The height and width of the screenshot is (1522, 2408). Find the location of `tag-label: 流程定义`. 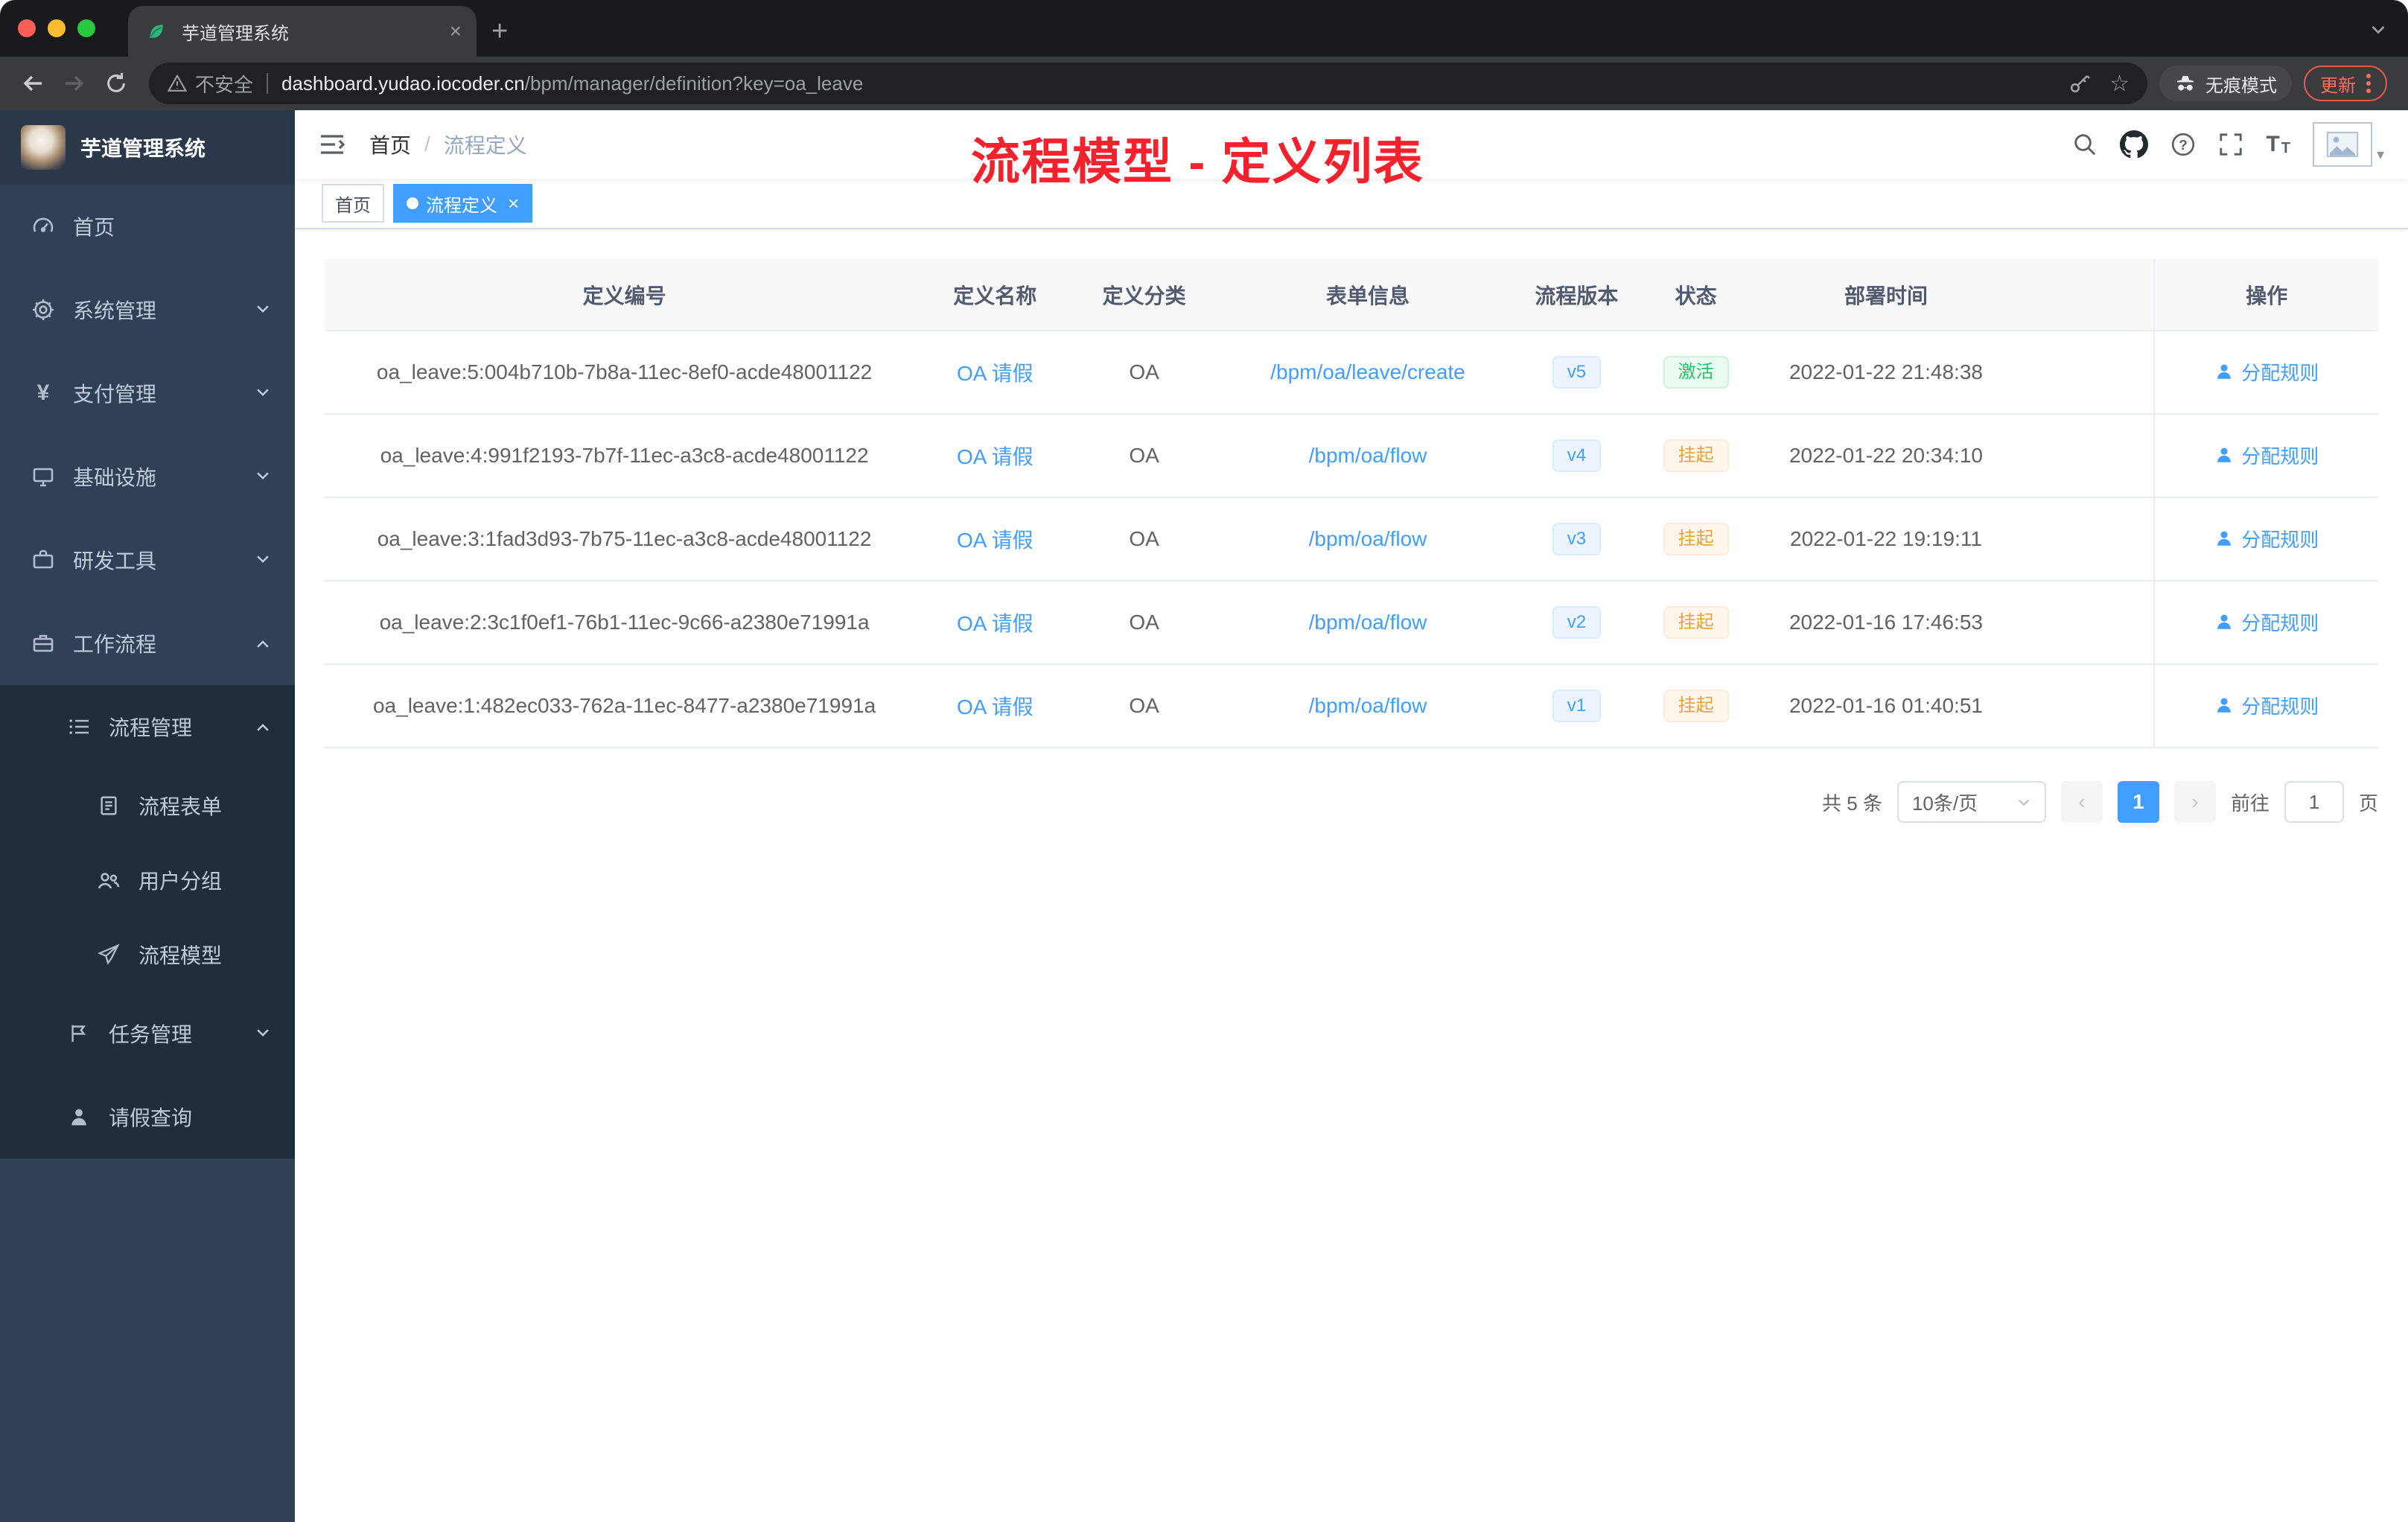

tag-label: 流程定义 is located at coordinates (461, 205).